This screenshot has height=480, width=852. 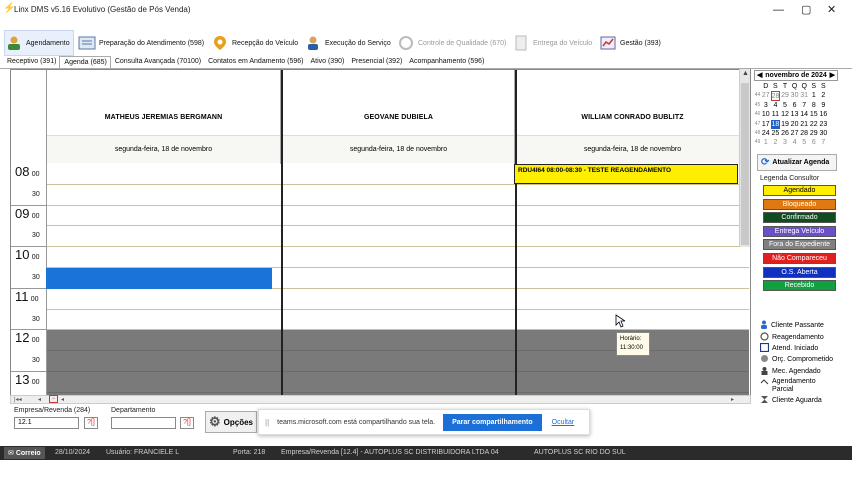 I want to click on calendar-day: 12, so click(x=785, y=114).